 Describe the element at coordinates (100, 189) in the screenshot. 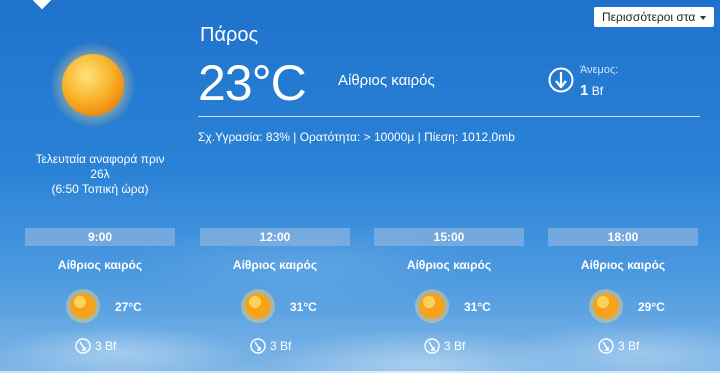

I see `report-line: (6:50 Τοπική ώρα)` at that location.